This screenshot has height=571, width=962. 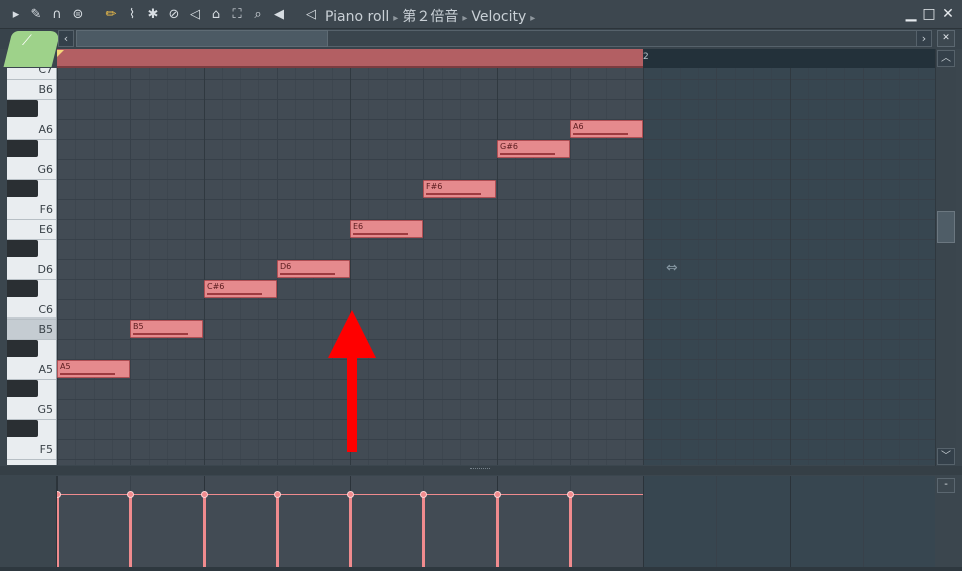 What do you see at coordinates (32, 266) in the screenshot?
I see `piano-keyboard: C7 B6 A6 G6 F6 E6 D6 C6 B5 A5 G5 F5` at bounding box center [32, 266].